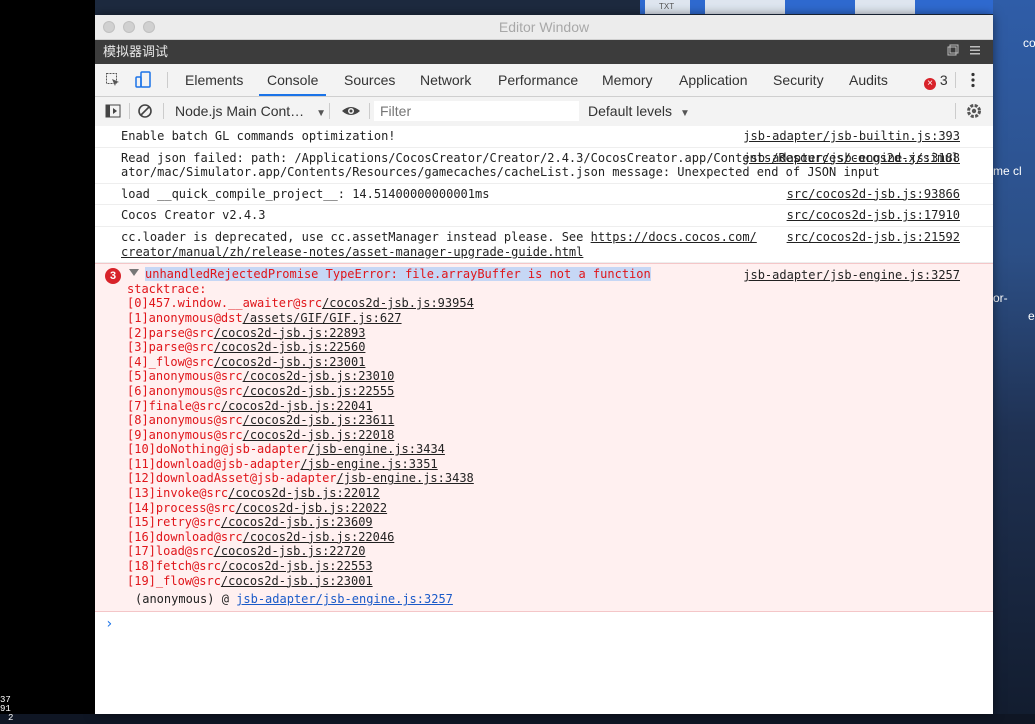  I want to click on desktop-text: co, so click(1029, 43).